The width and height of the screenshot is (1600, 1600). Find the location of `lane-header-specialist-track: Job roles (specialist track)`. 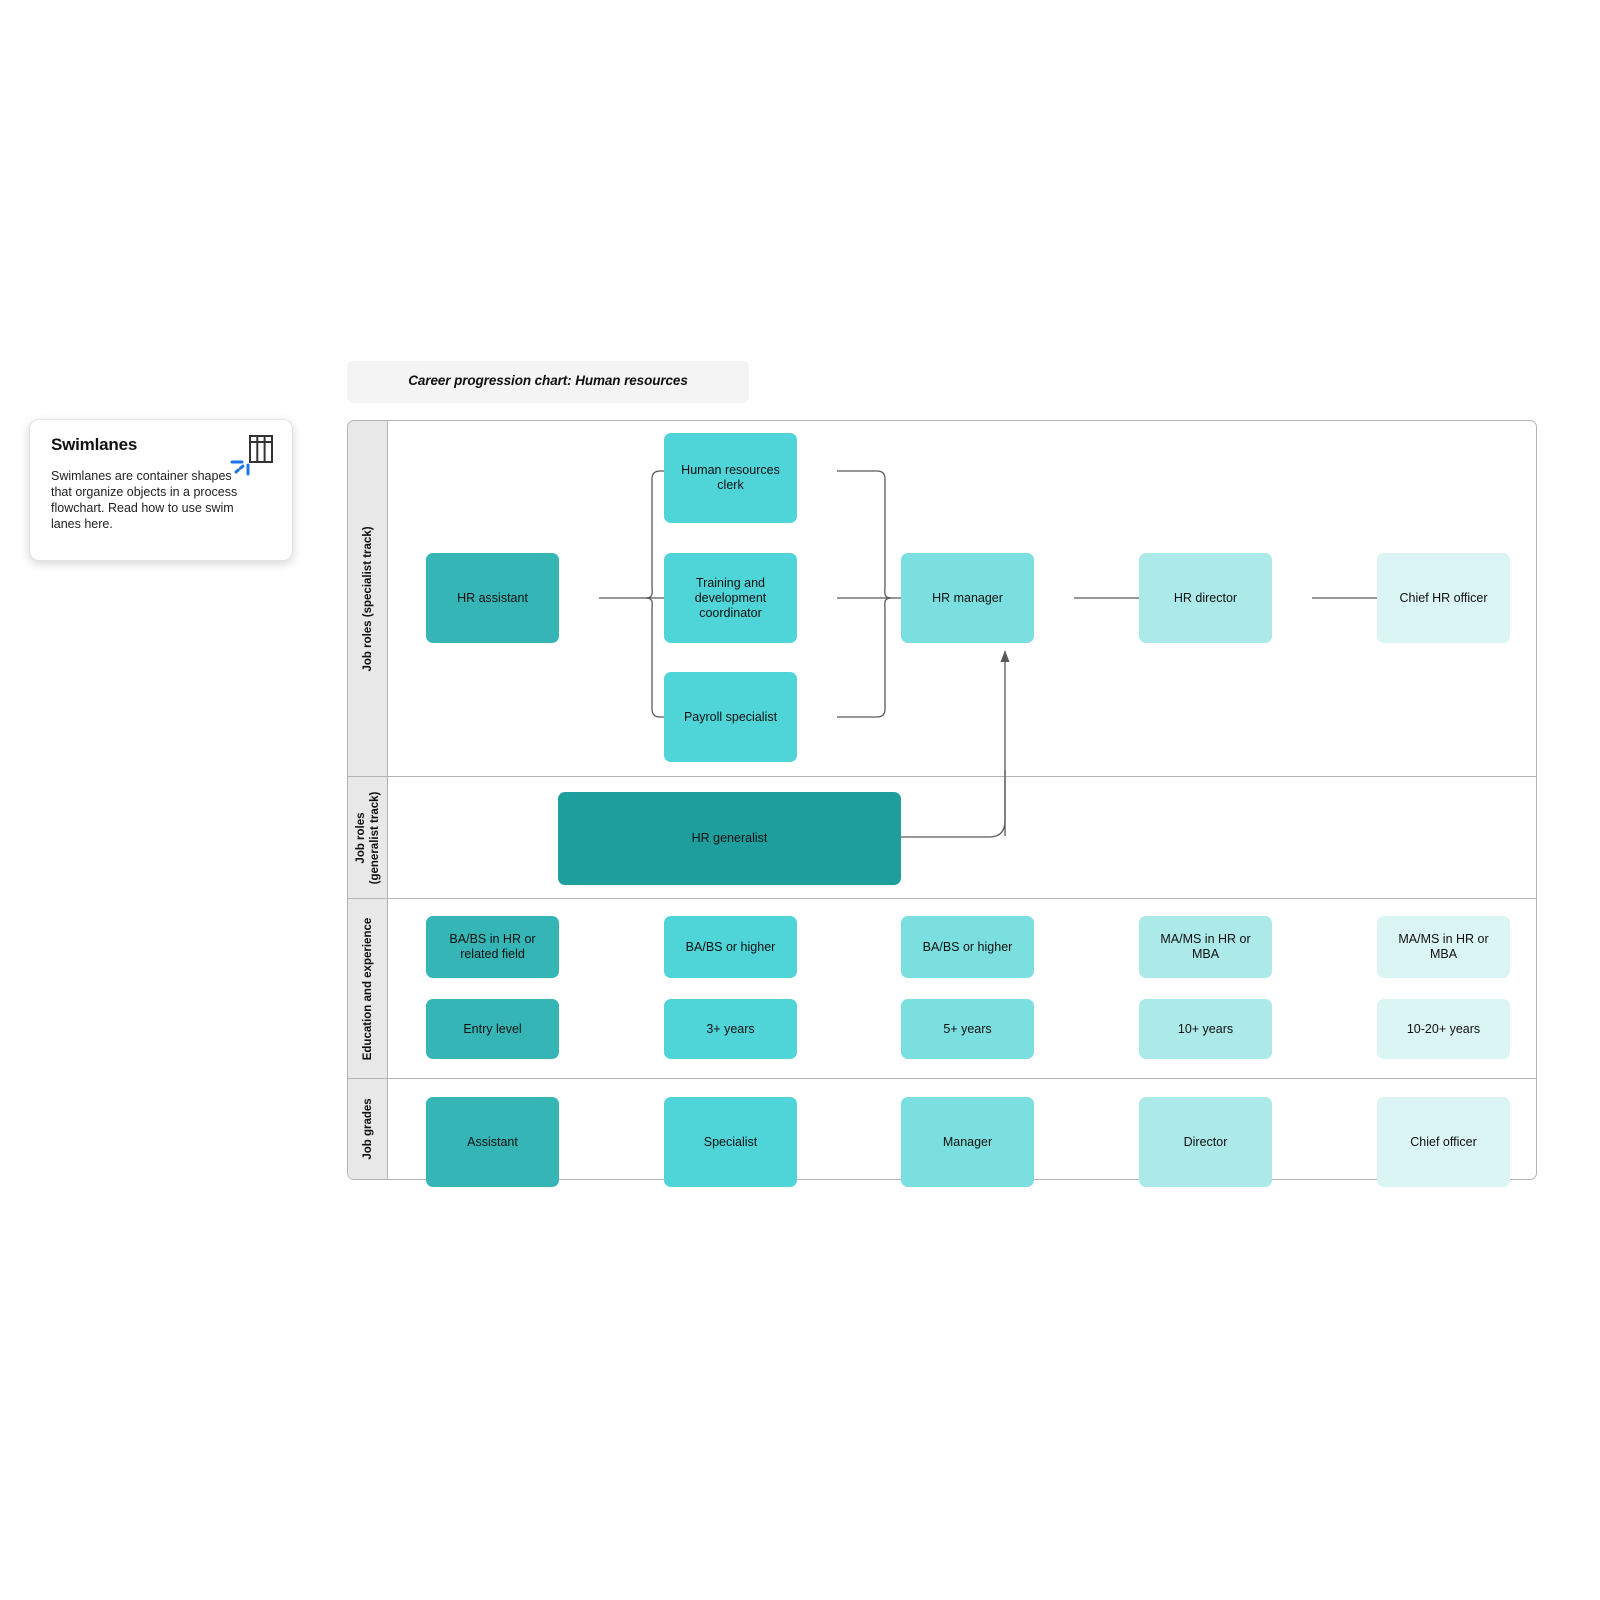

lane-header-specialist-track: Job roles (specialist track) is located at coordinates (368, 598).